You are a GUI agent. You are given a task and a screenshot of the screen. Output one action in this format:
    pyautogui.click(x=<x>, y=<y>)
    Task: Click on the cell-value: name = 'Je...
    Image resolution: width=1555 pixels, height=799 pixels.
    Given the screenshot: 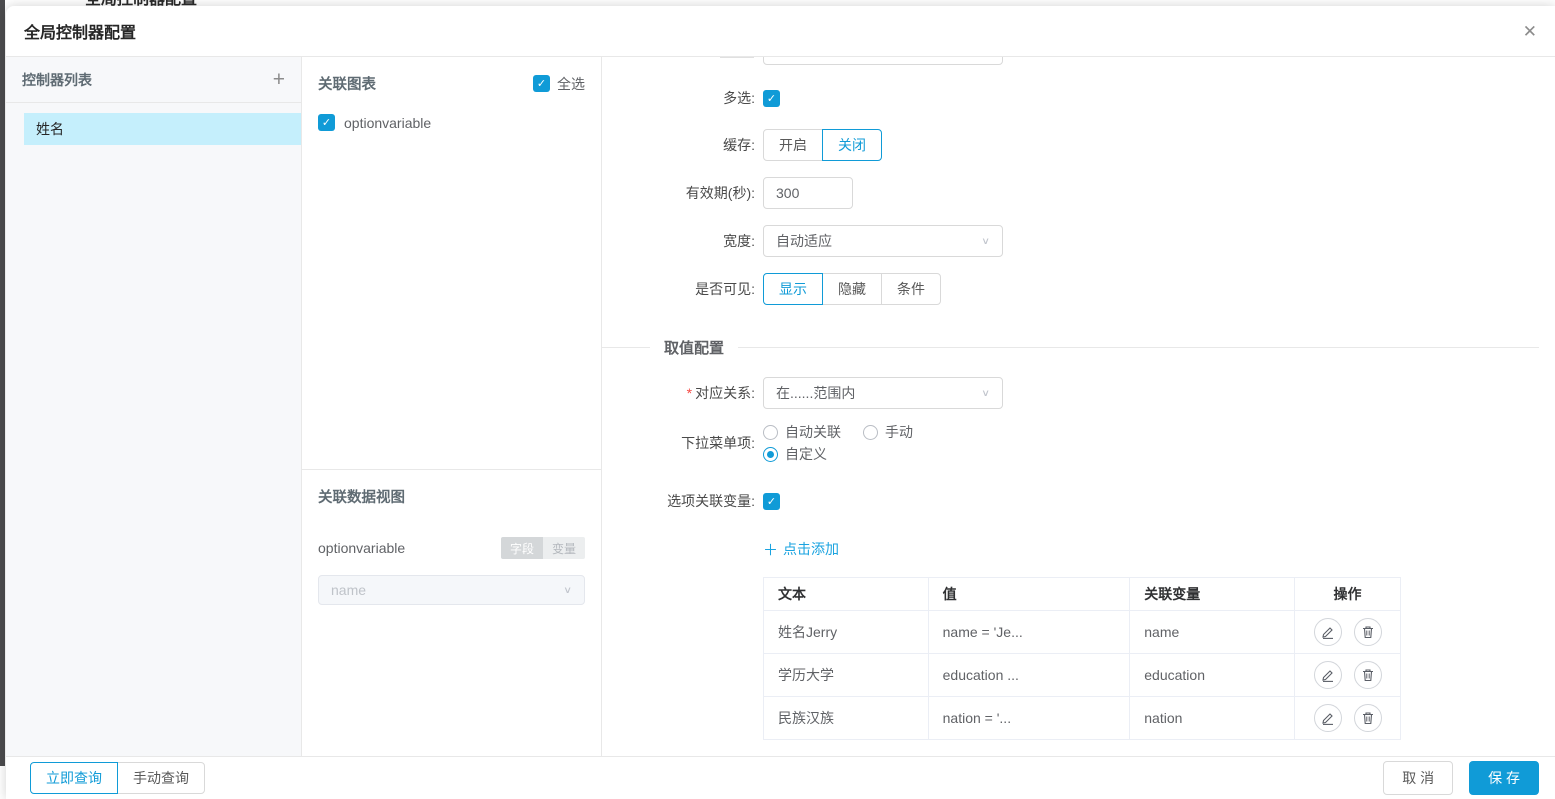 What is the action you would take?
    pyautogui.click(x=1029, y=632)
    